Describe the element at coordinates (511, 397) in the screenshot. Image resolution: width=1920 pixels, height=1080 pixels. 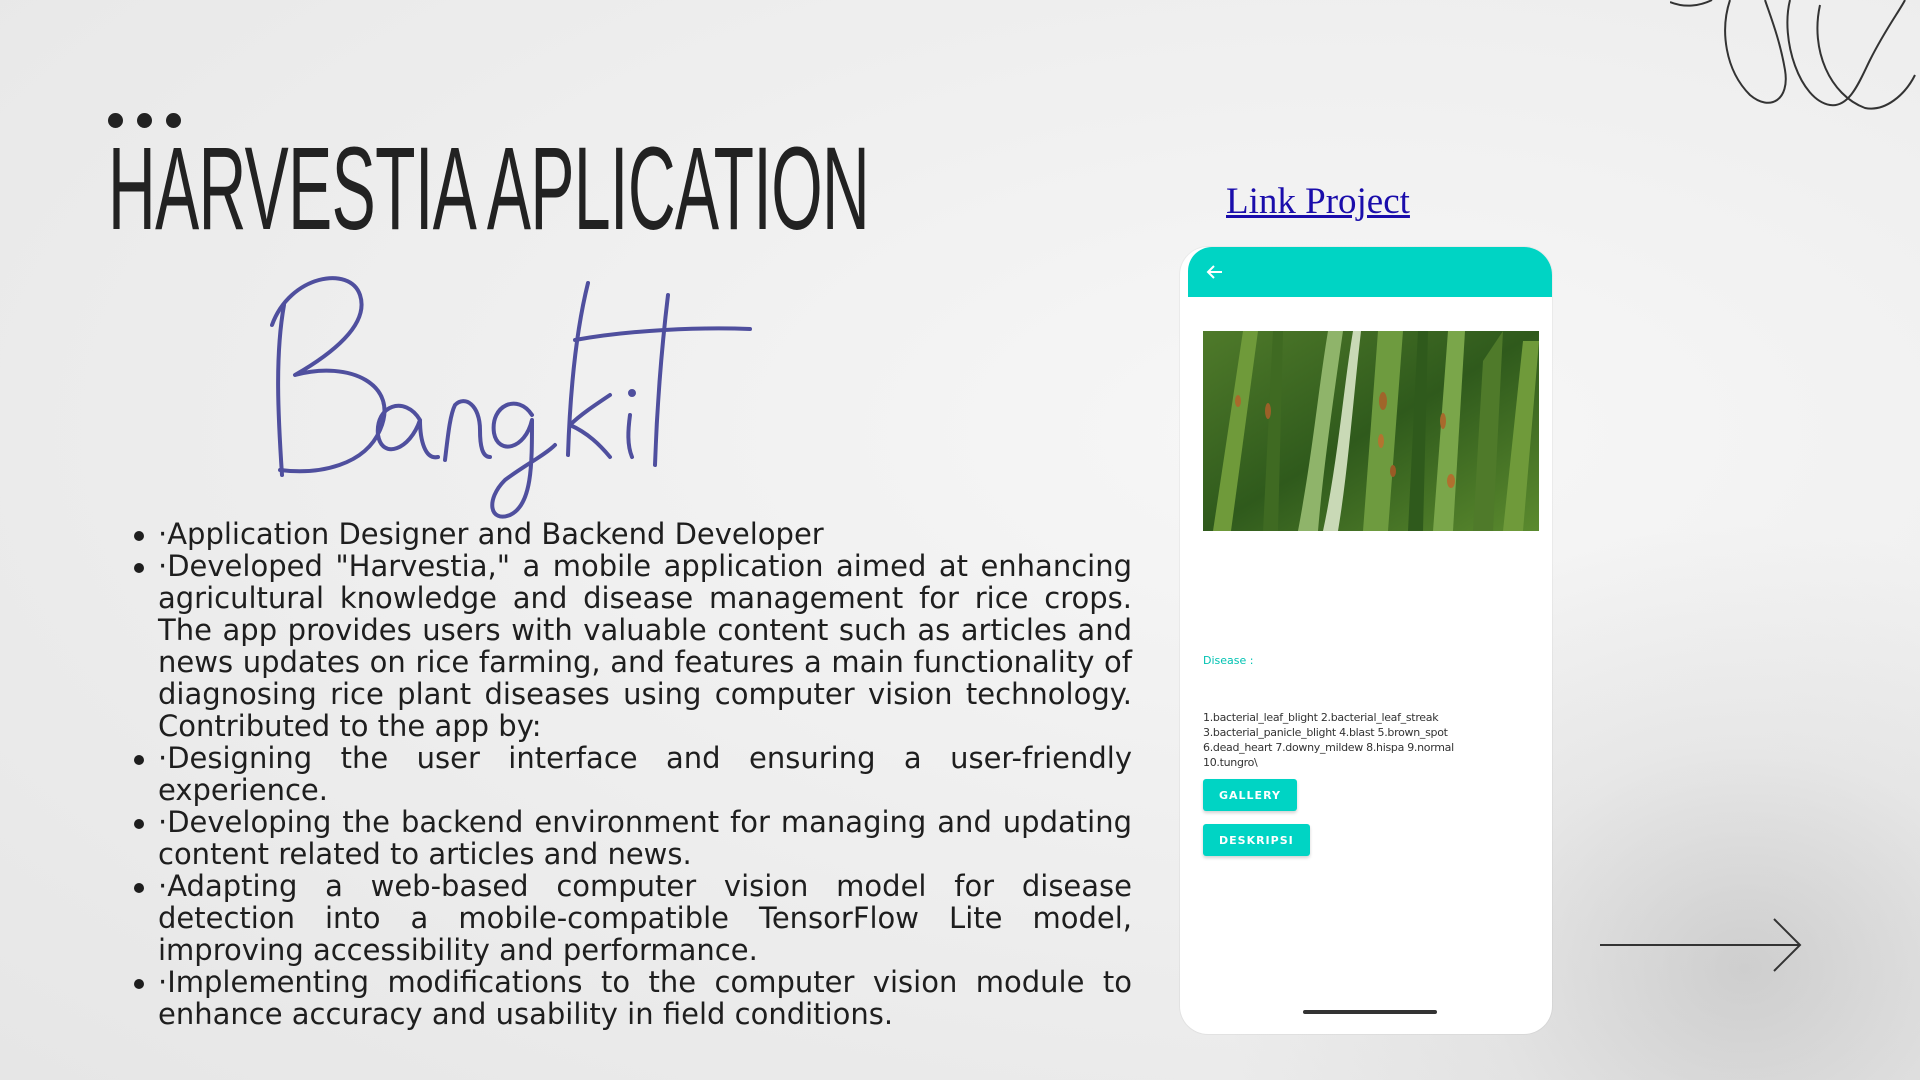
I see `bangkit-script-logo` at that location.